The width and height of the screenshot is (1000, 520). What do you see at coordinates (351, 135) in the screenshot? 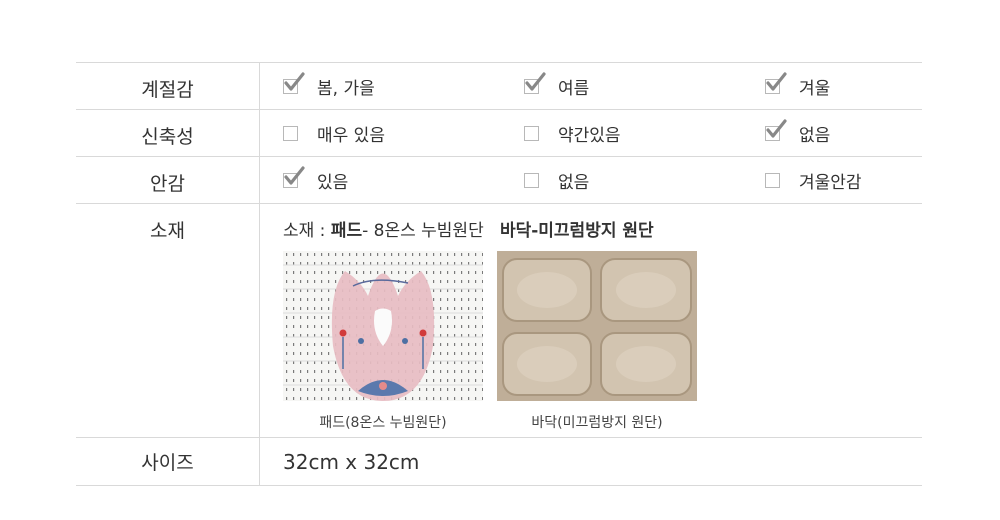
I see `option-label: 매우 있음` at bounding box center [351, 135].